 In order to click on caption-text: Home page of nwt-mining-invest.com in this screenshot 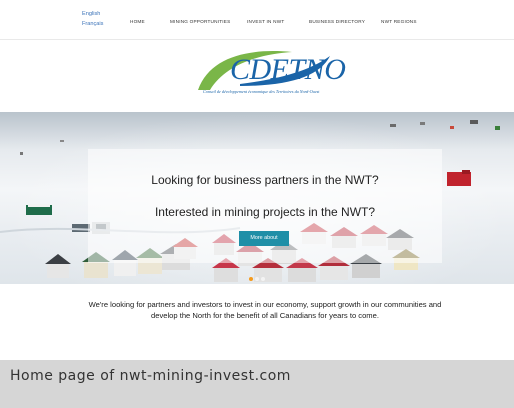, I will do `click(150, 376)`.